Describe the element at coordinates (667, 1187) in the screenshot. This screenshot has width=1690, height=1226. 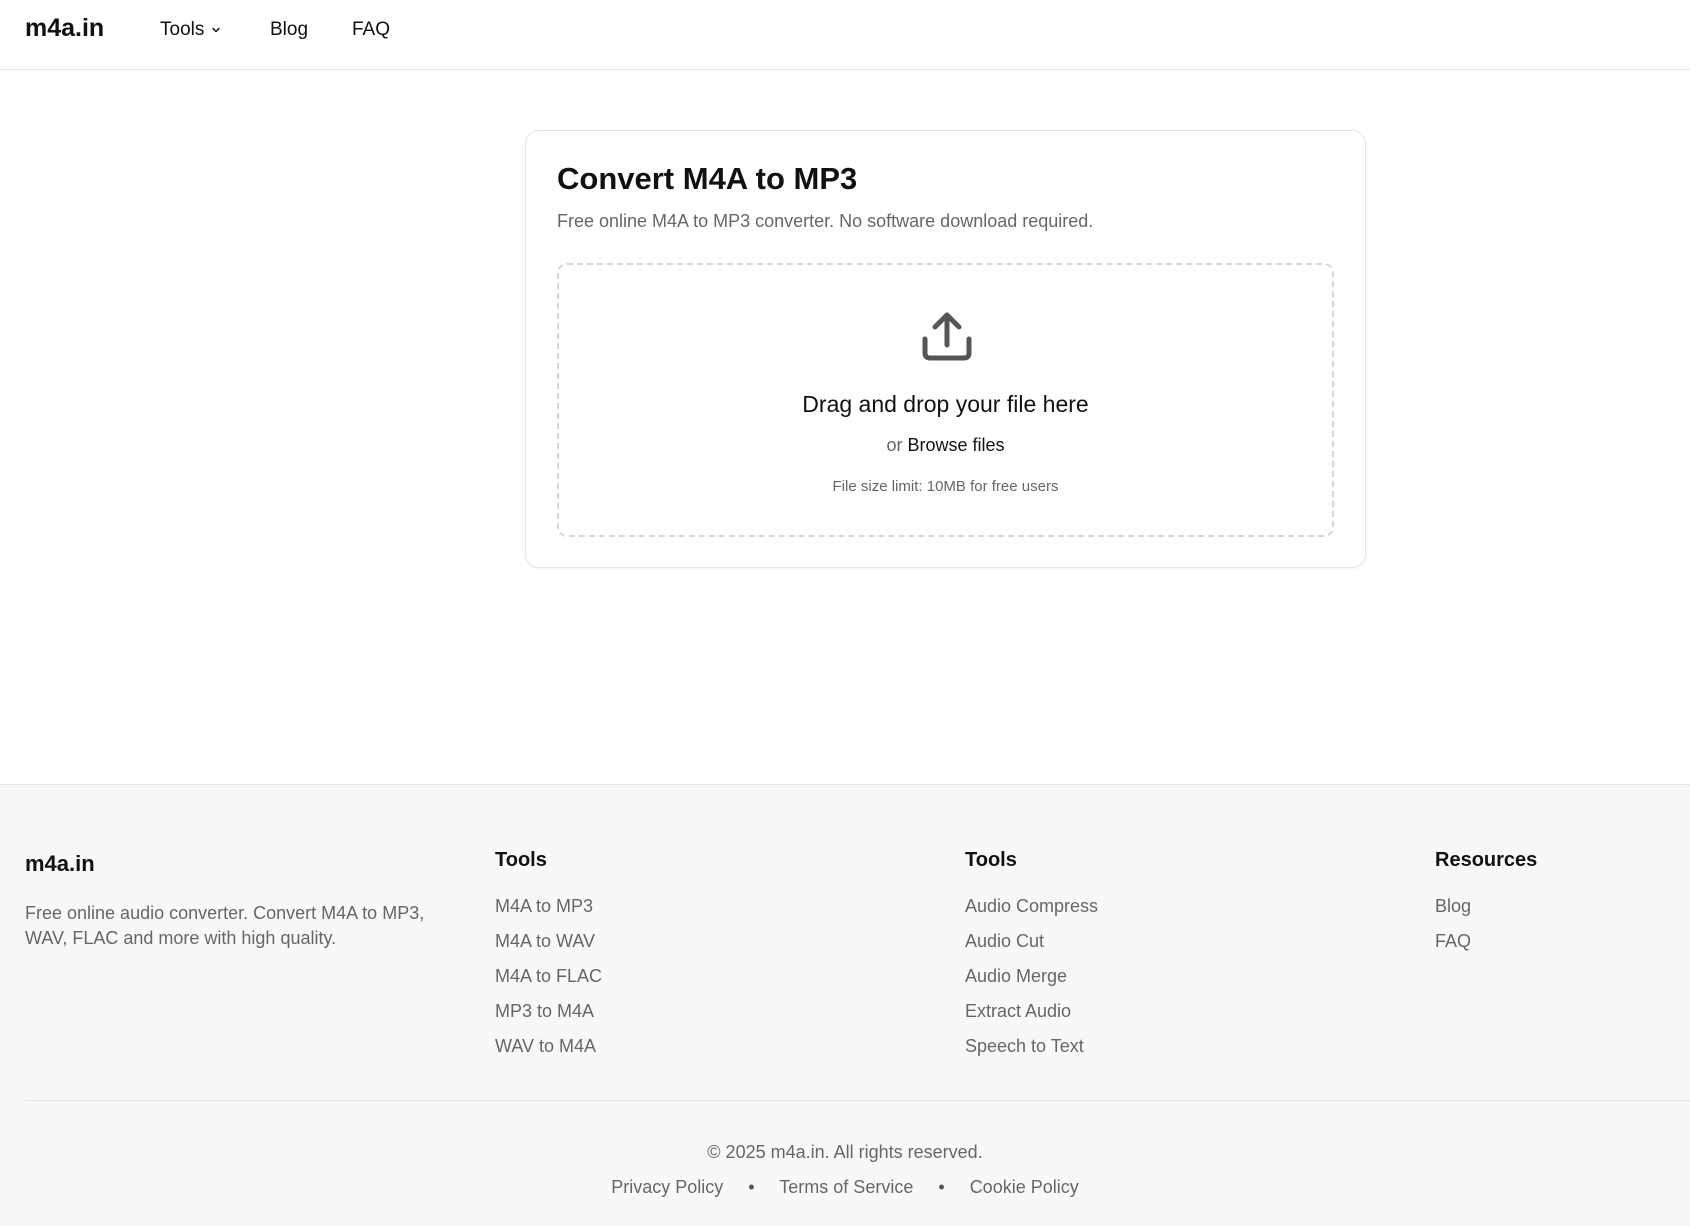
I see `privacy-policy-link: Privacy Policy` at that location.